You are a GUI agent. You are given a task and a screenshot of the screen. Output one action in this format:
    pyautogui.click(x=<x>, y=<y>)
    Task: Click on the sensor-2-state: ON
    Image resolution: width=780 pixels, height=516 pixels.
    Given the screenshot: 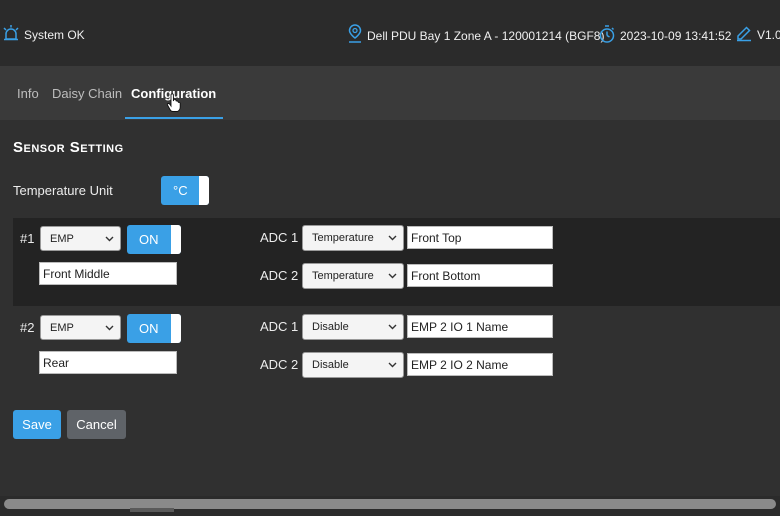 What is the action you would take?
    pyautogui.click(x=149, y=328)
    